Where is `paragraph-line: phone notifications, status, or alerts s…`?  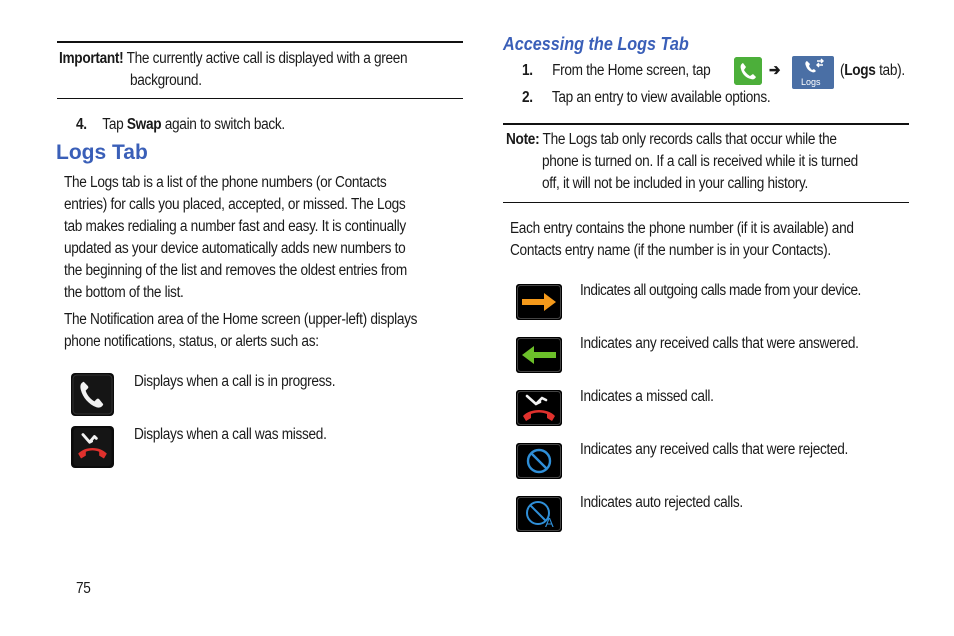
paragraph-line: phone notifications, status, or alerts s… is located at coordinates (191, 341).